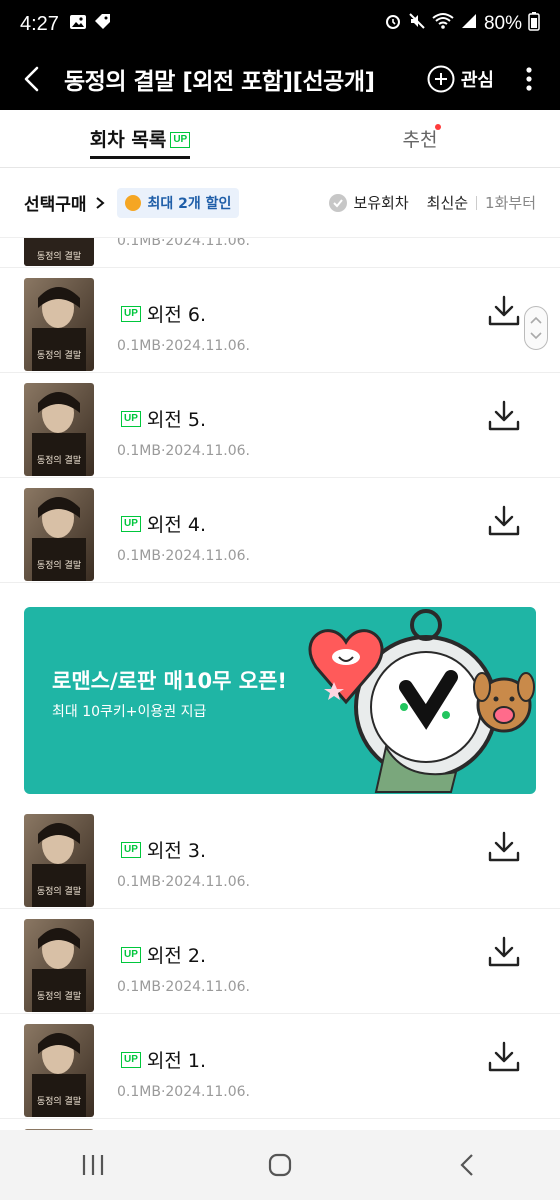  What do you see at coordinates (280, 24) in the screenshot?
I see `status-bar: 4:27 80%` at bounding box center [280, 24].